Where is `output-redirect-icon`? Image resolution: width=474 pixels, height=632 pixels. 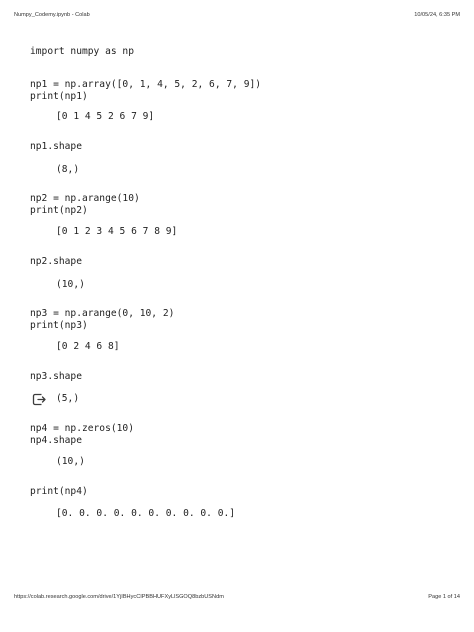 output-redirect-icon is located at coordinates (39, 399).